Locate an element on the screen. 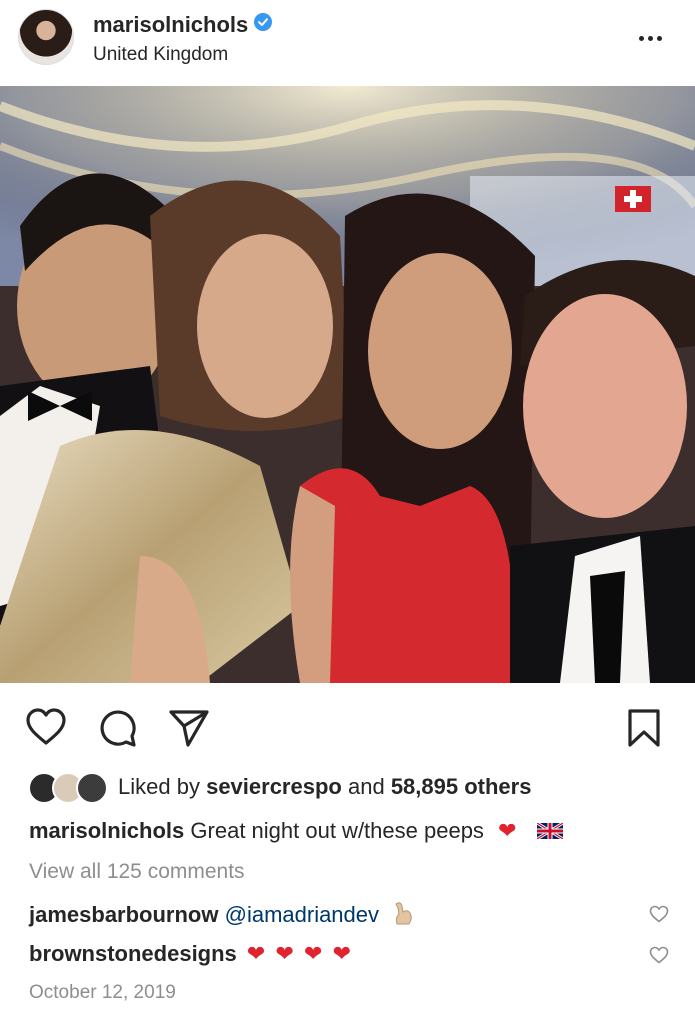  comment-icon is located at coordinates (118, 730).